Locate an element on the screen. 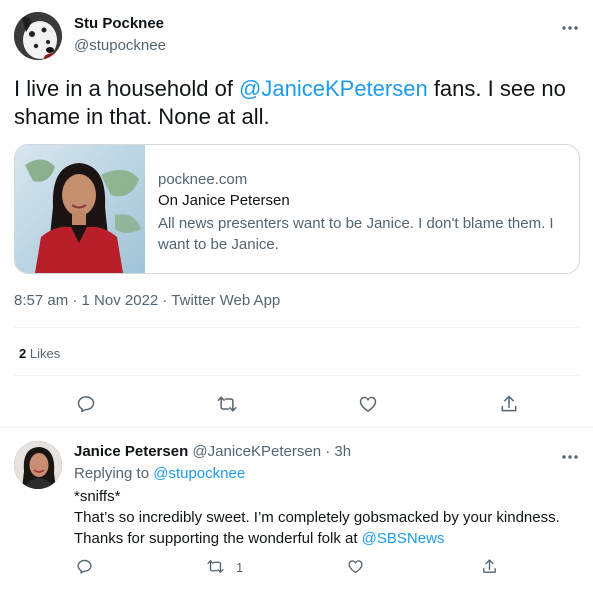  reply-author-avatar is located at coordinates (38, 465).